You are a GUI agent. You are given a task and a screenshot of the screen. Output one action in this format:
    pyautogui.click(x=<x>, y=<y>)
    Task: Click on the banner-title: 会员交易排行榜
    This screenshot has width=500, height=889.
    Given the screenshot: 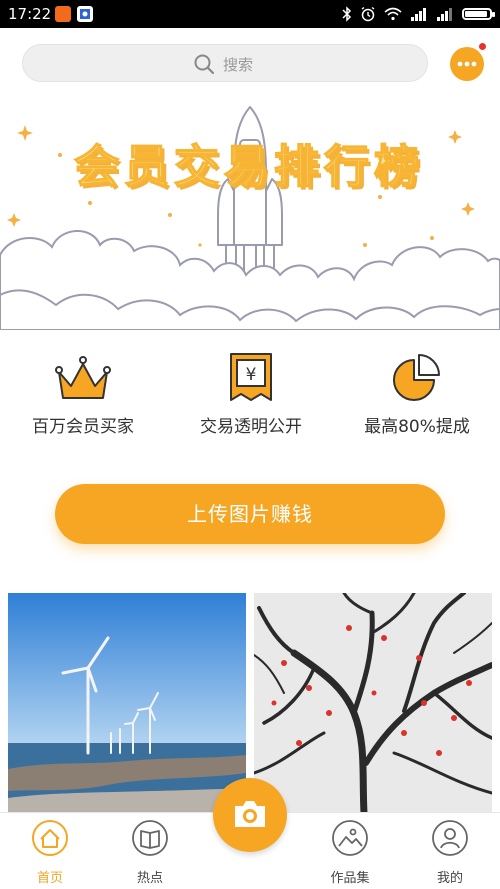 What is the action you would take?
    pyautogui.click(x=248, y=166)
    